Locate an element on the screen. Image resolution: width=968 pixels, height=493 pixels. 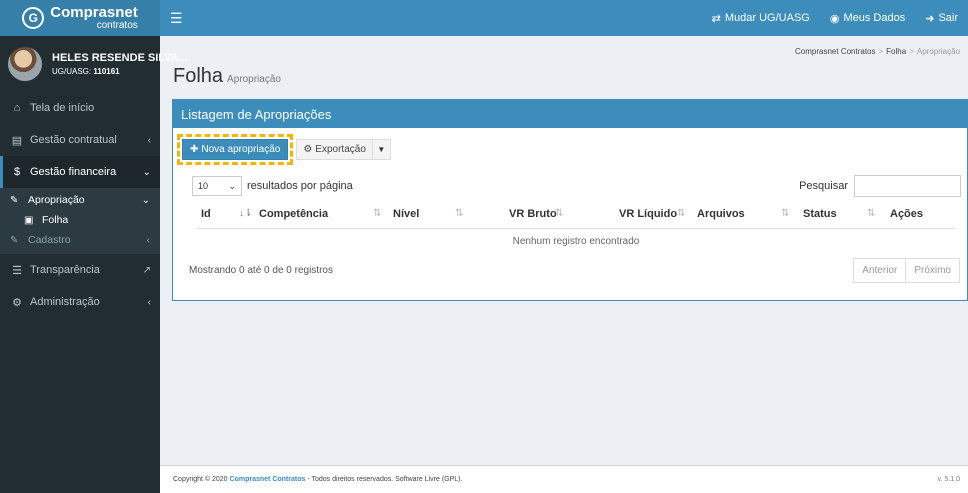
user-ug-code: 110161 is located at coordinates (106, 71).